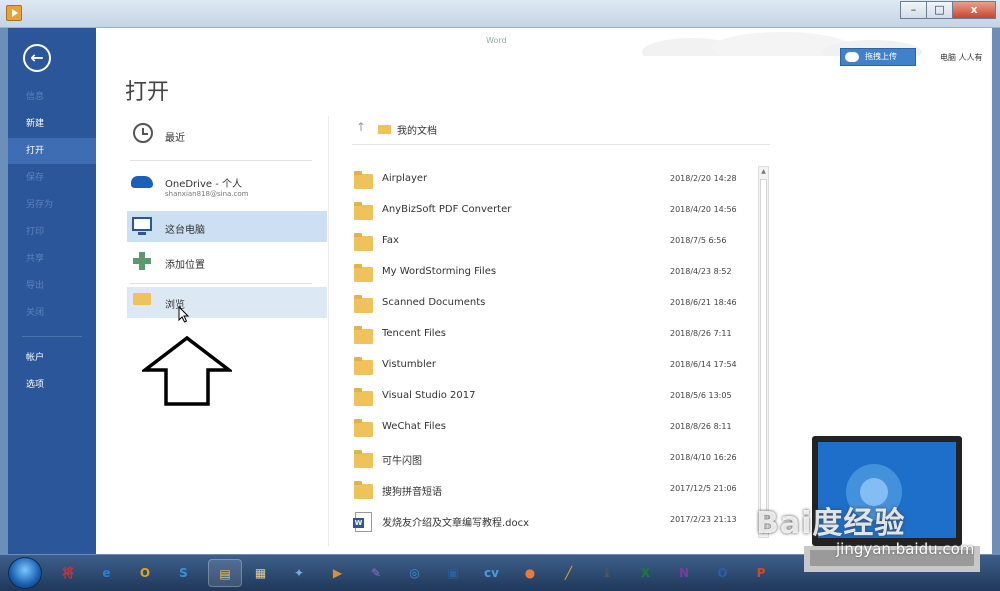 Image resolution: width=1000 pixels, height=591 pixels. What do you see at coordinates (402, 461) in the screenshot?
I see `file-name: 可牛闪图` at bounding box center [402, 461].